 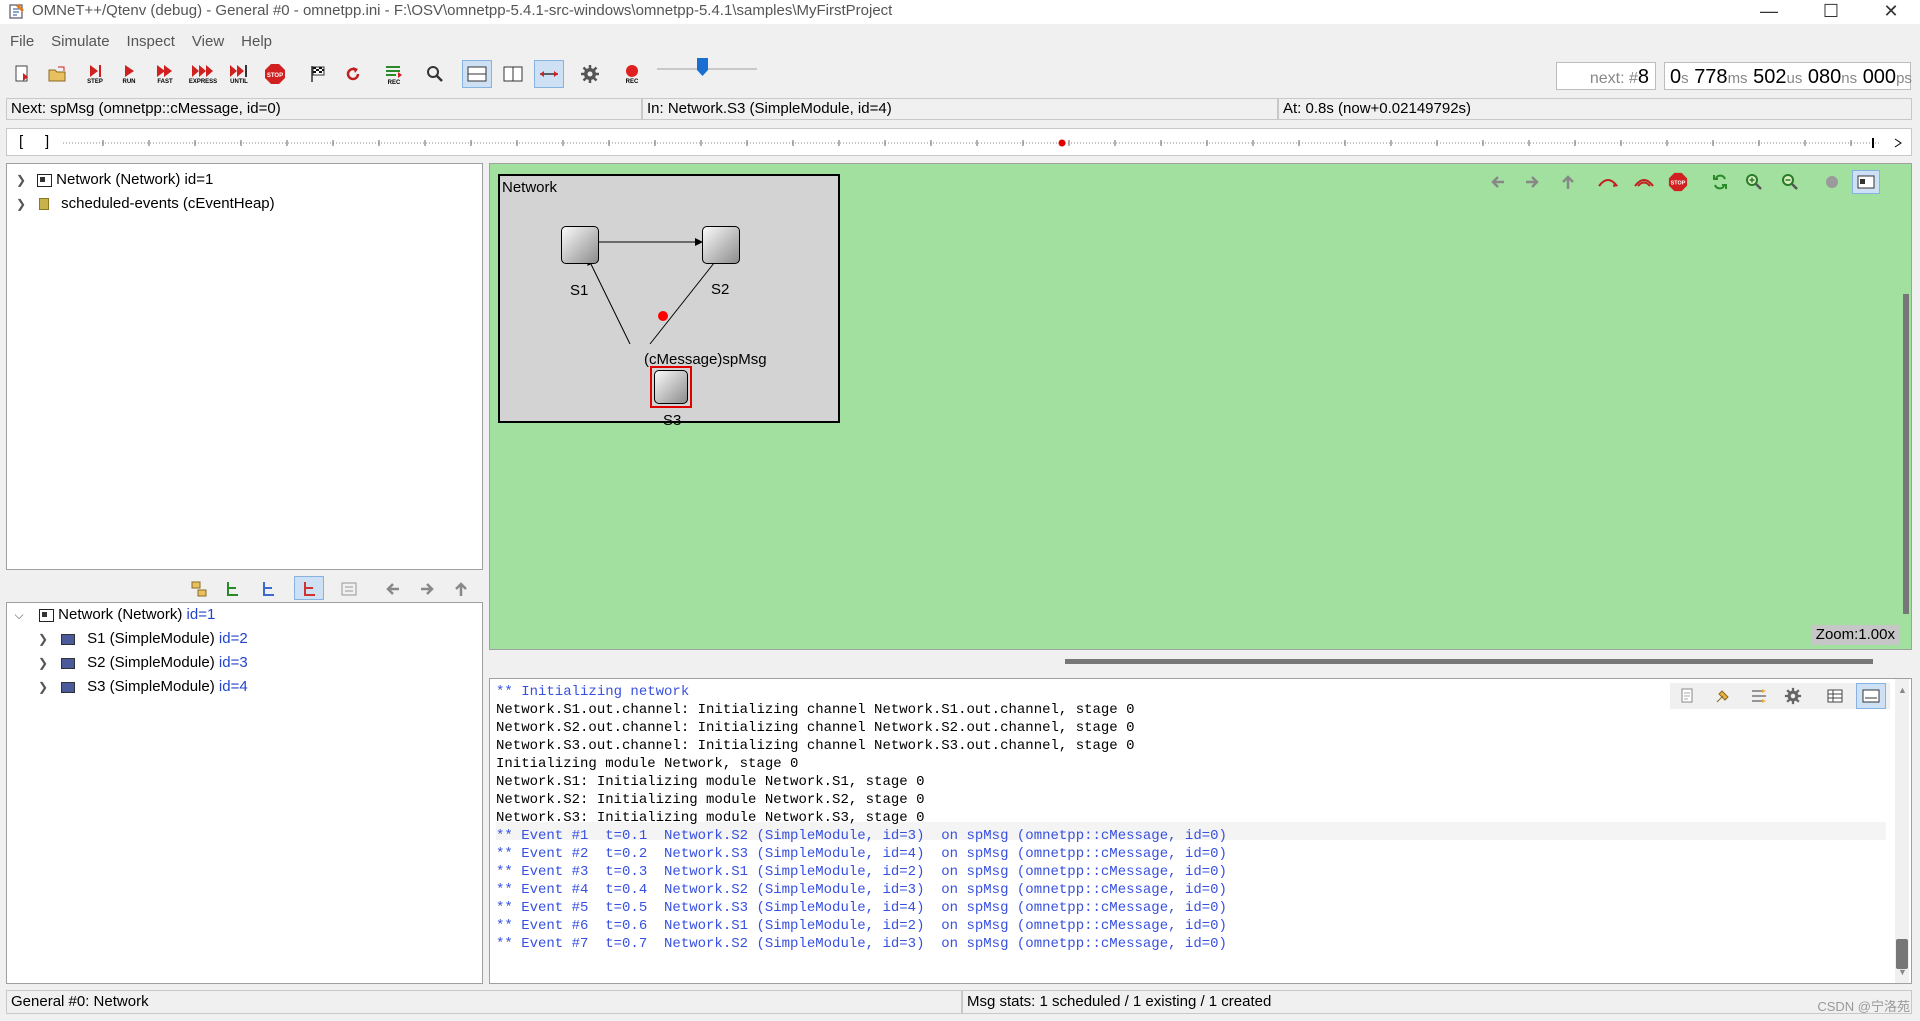 I want to click on find-log-icon, so click(x=1723, y=696).